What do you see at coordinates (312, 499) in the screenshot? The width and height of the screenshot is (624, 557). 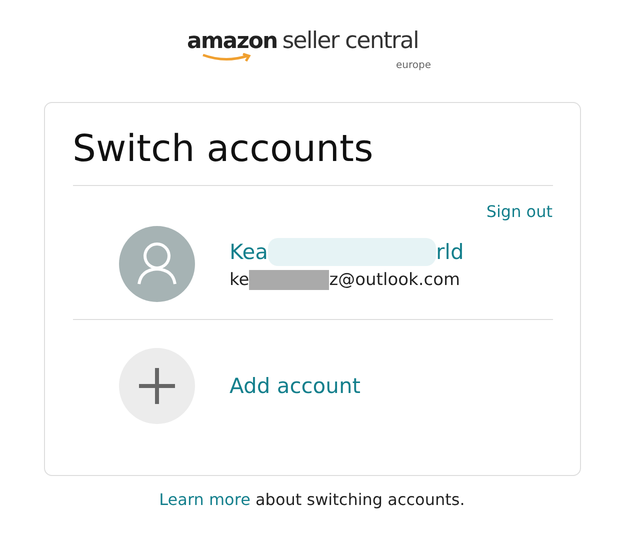 I see `footer-text: Learn more about switching accounts.` at bounding box center [312, 499].